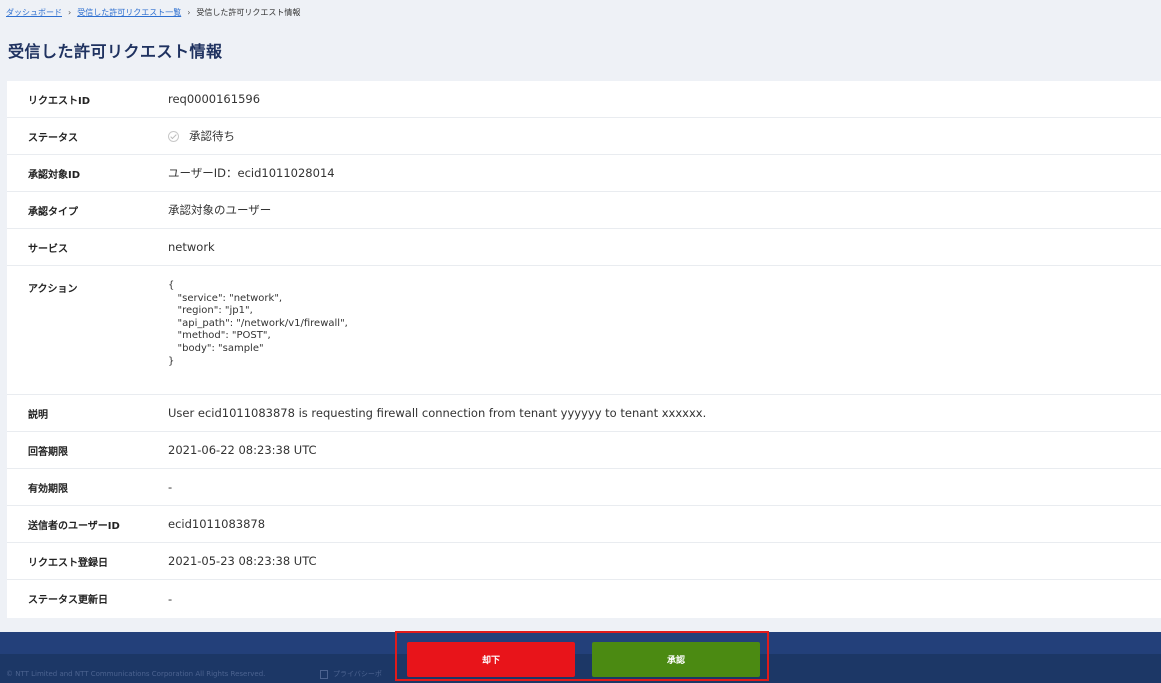 Image resolution: width=1161 pixels, height=683 pixels. What do you see at coordinates (584, 136) in the screenshot?
I see `detail-row-status: ステータス 承認待ち` at bounding box center [584, 136].